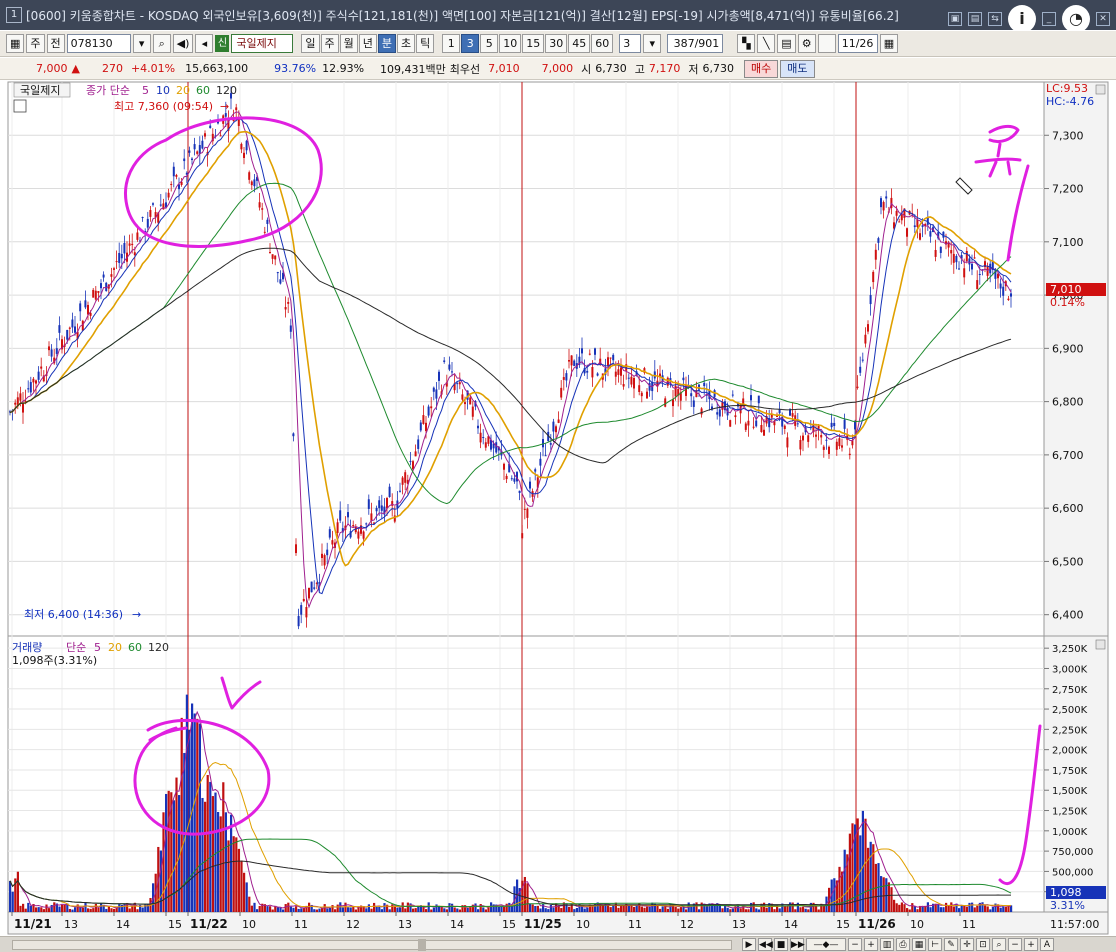 The width and height of the screenshot is (1116, 952). I want to click on data-table-icon, so click(20, 106).